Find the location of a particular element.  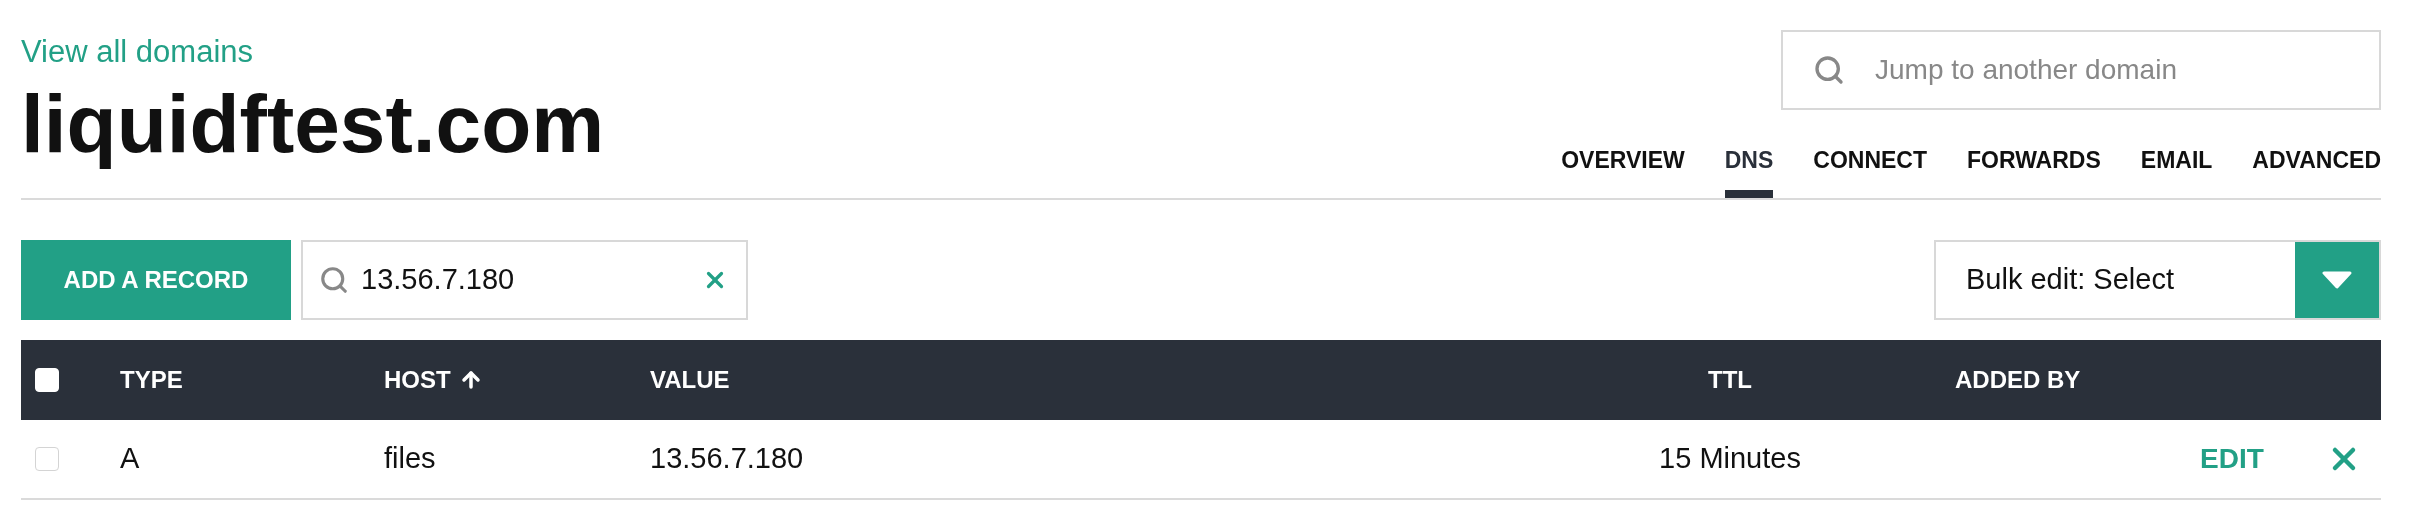

table-cell-text: A is located at coordinates (130, 459).